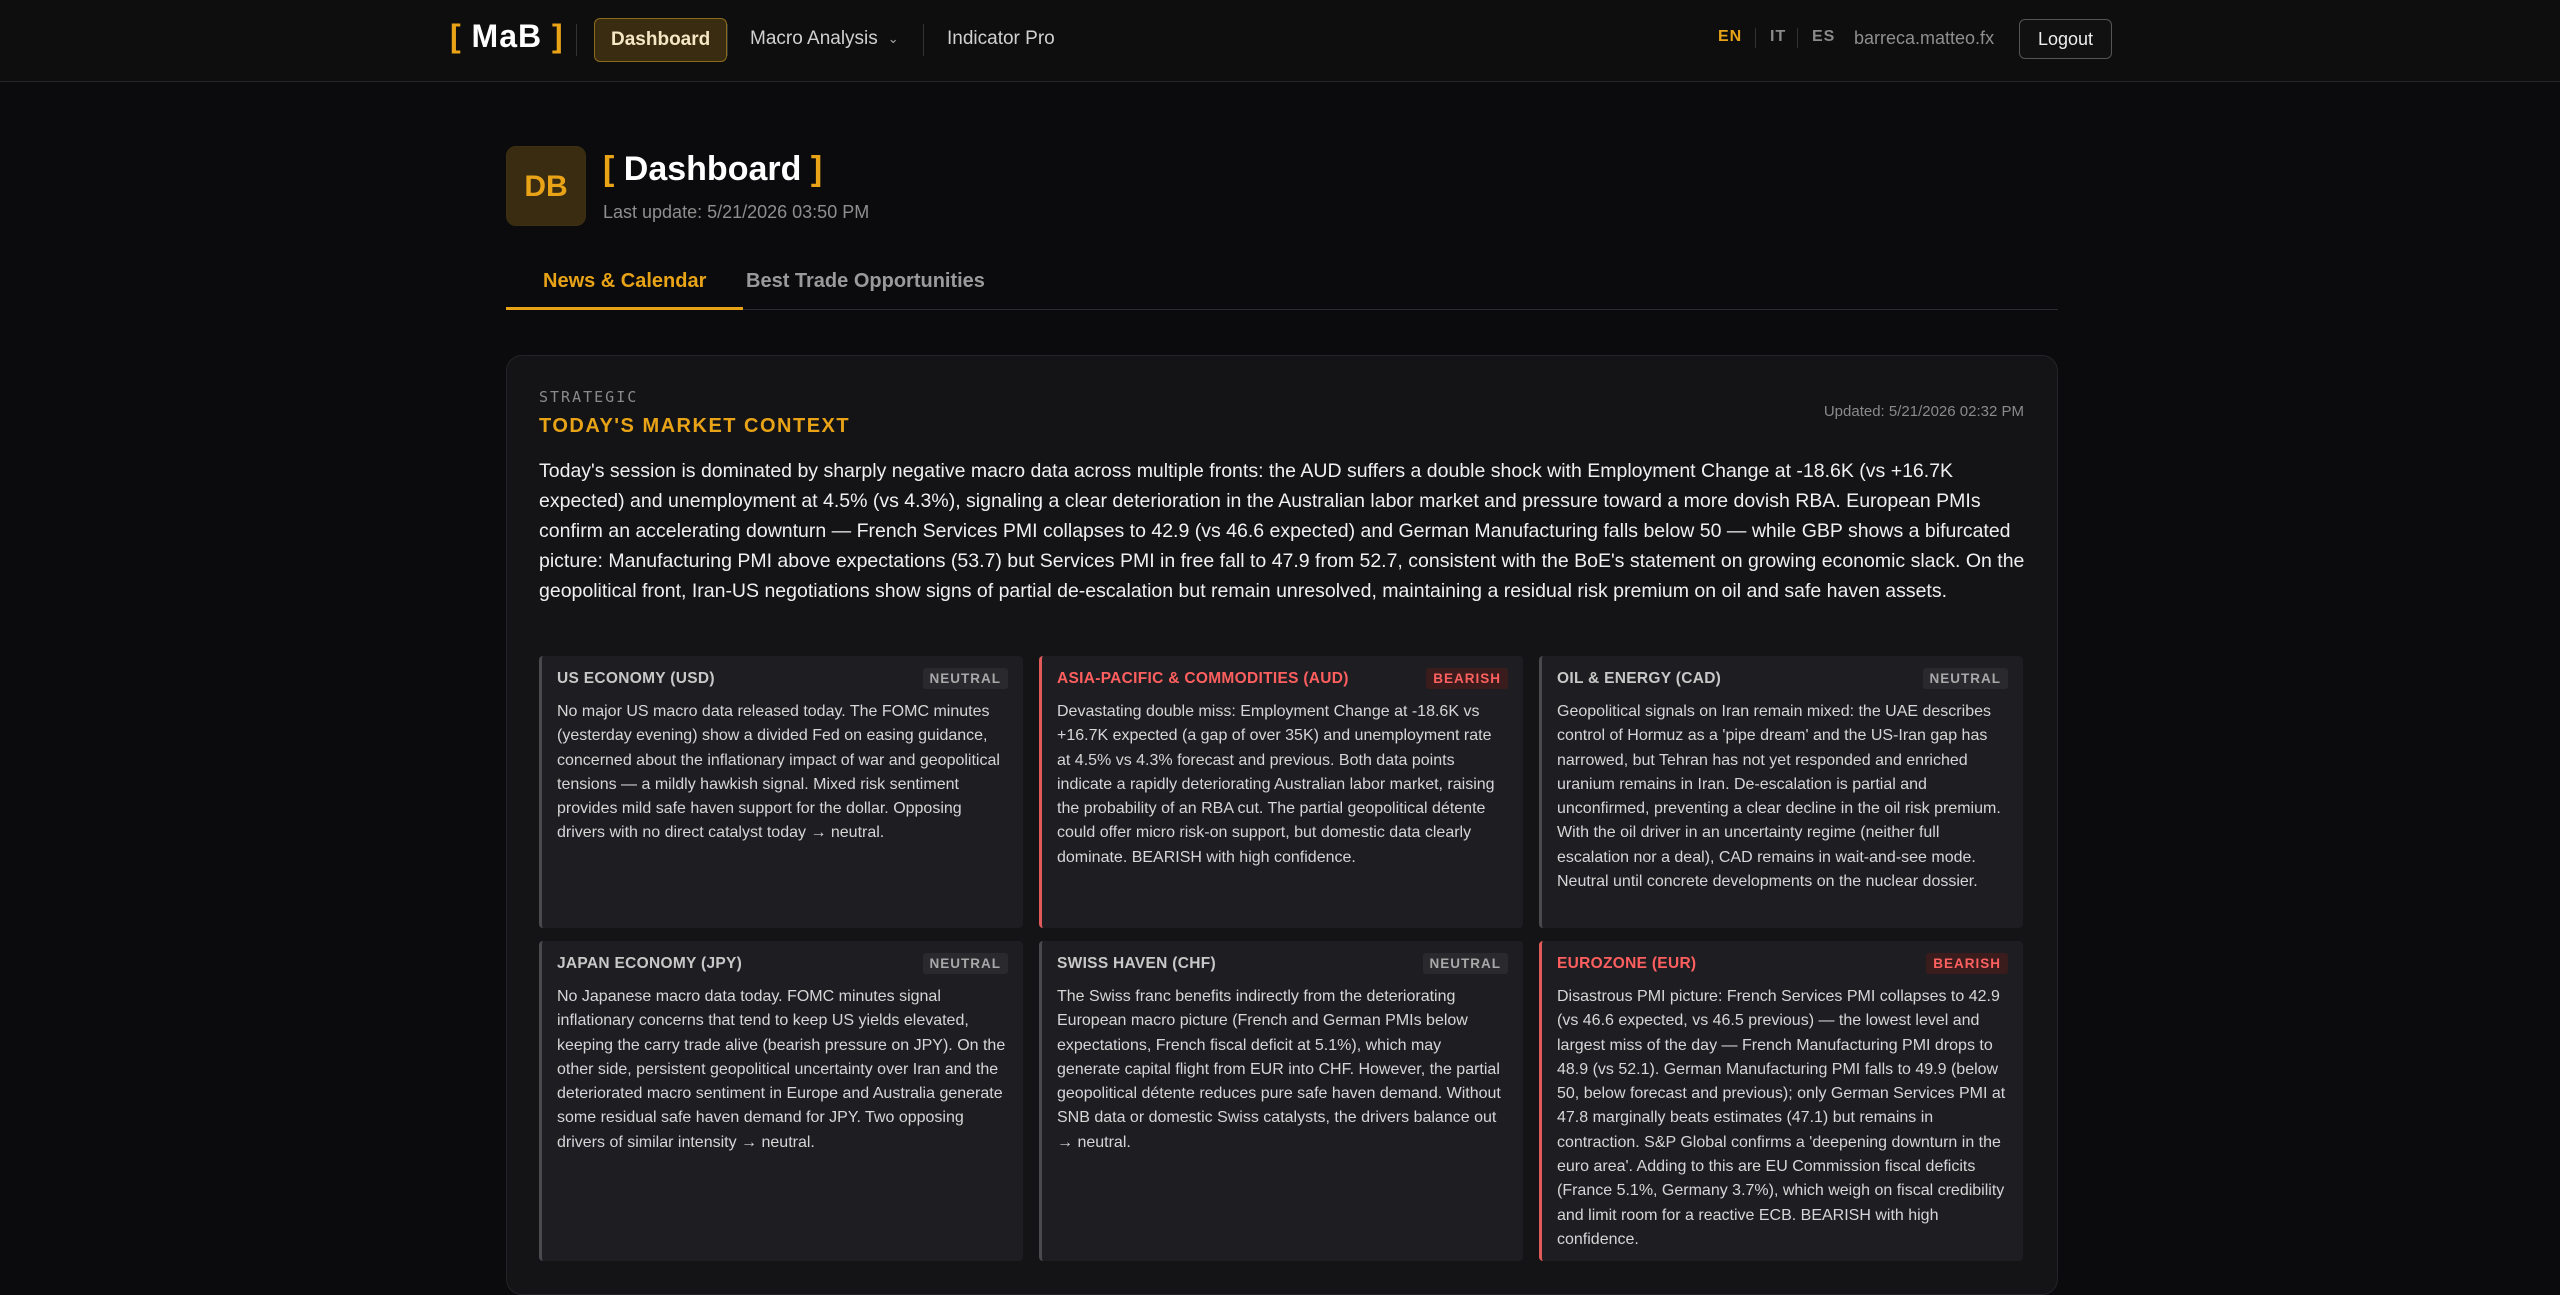 This screenshot has width=2560, height=1295. Describe the element at coordinates (661, 40) in the screenshot. I see `nav-dashboard-button: Dashboard` at that location.